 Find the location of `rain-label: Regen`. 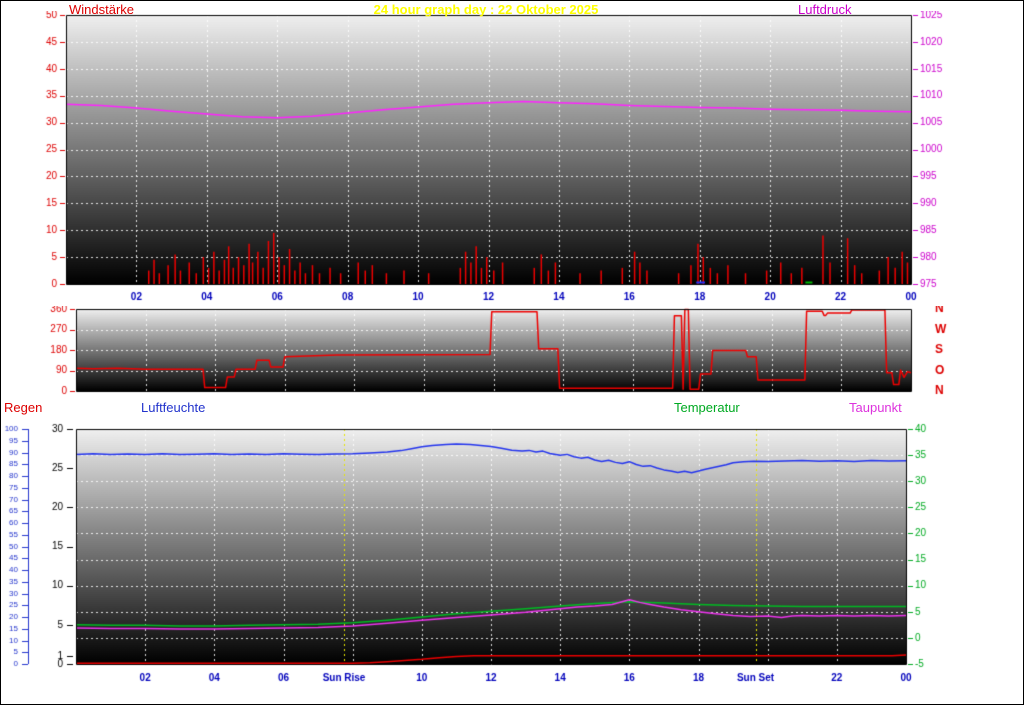

rain-label: Regen is located at coordinates (23, 407).